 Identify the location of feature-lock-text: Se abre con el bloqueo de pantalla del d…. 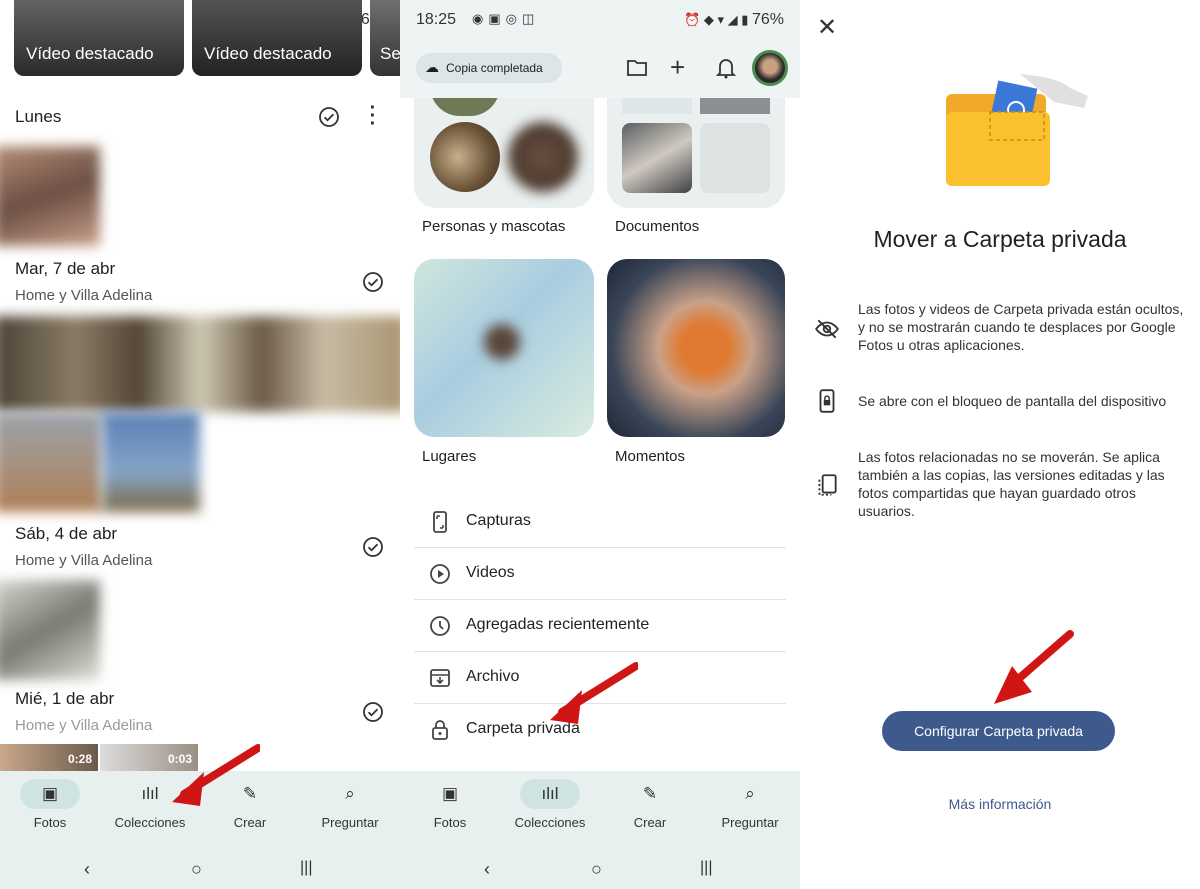
(1012, 401).